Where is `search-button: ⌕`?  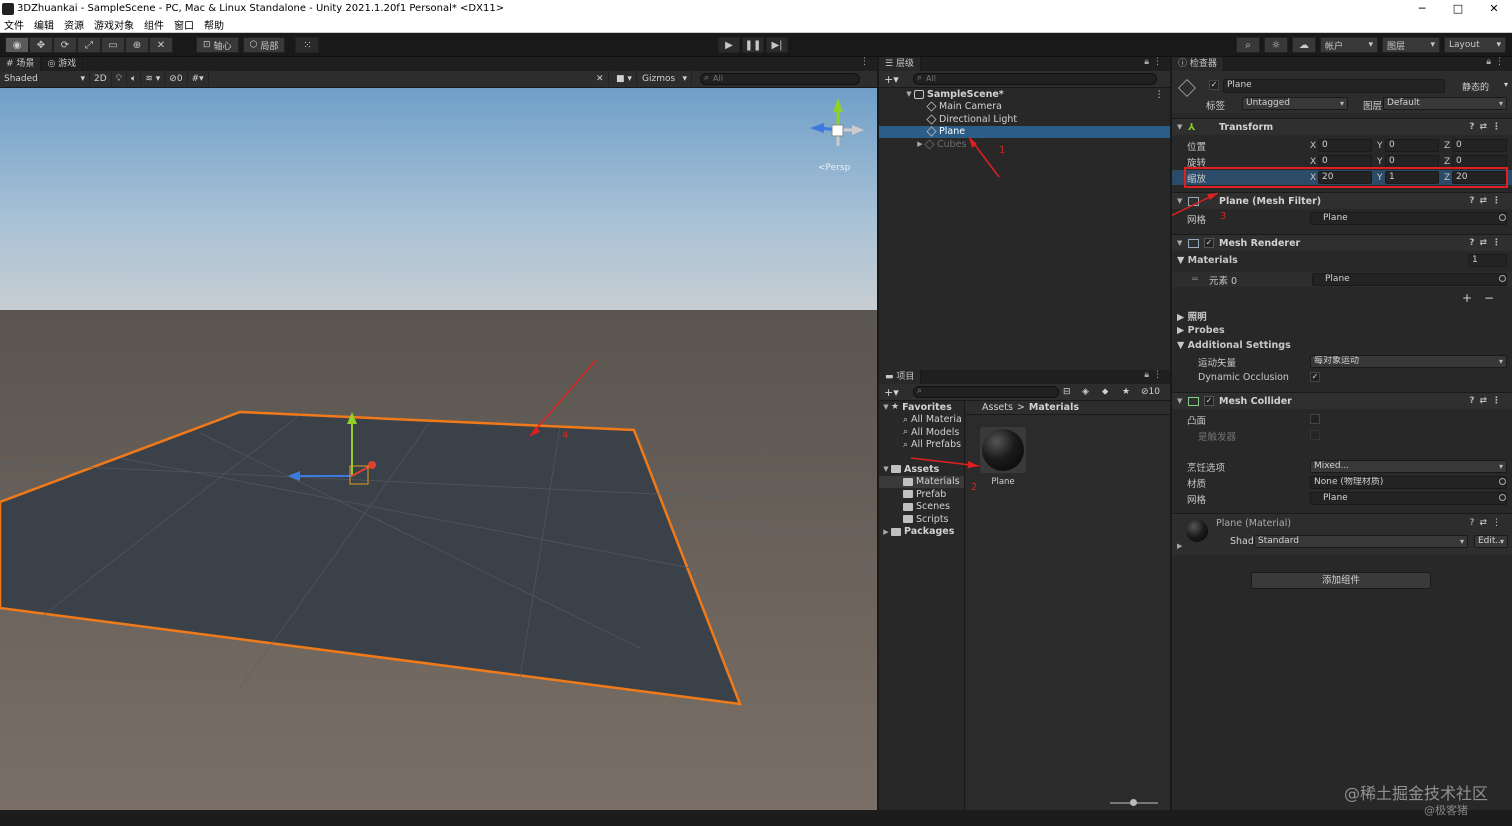
search-button: ⌕ is located at coordinates (1248, 45).